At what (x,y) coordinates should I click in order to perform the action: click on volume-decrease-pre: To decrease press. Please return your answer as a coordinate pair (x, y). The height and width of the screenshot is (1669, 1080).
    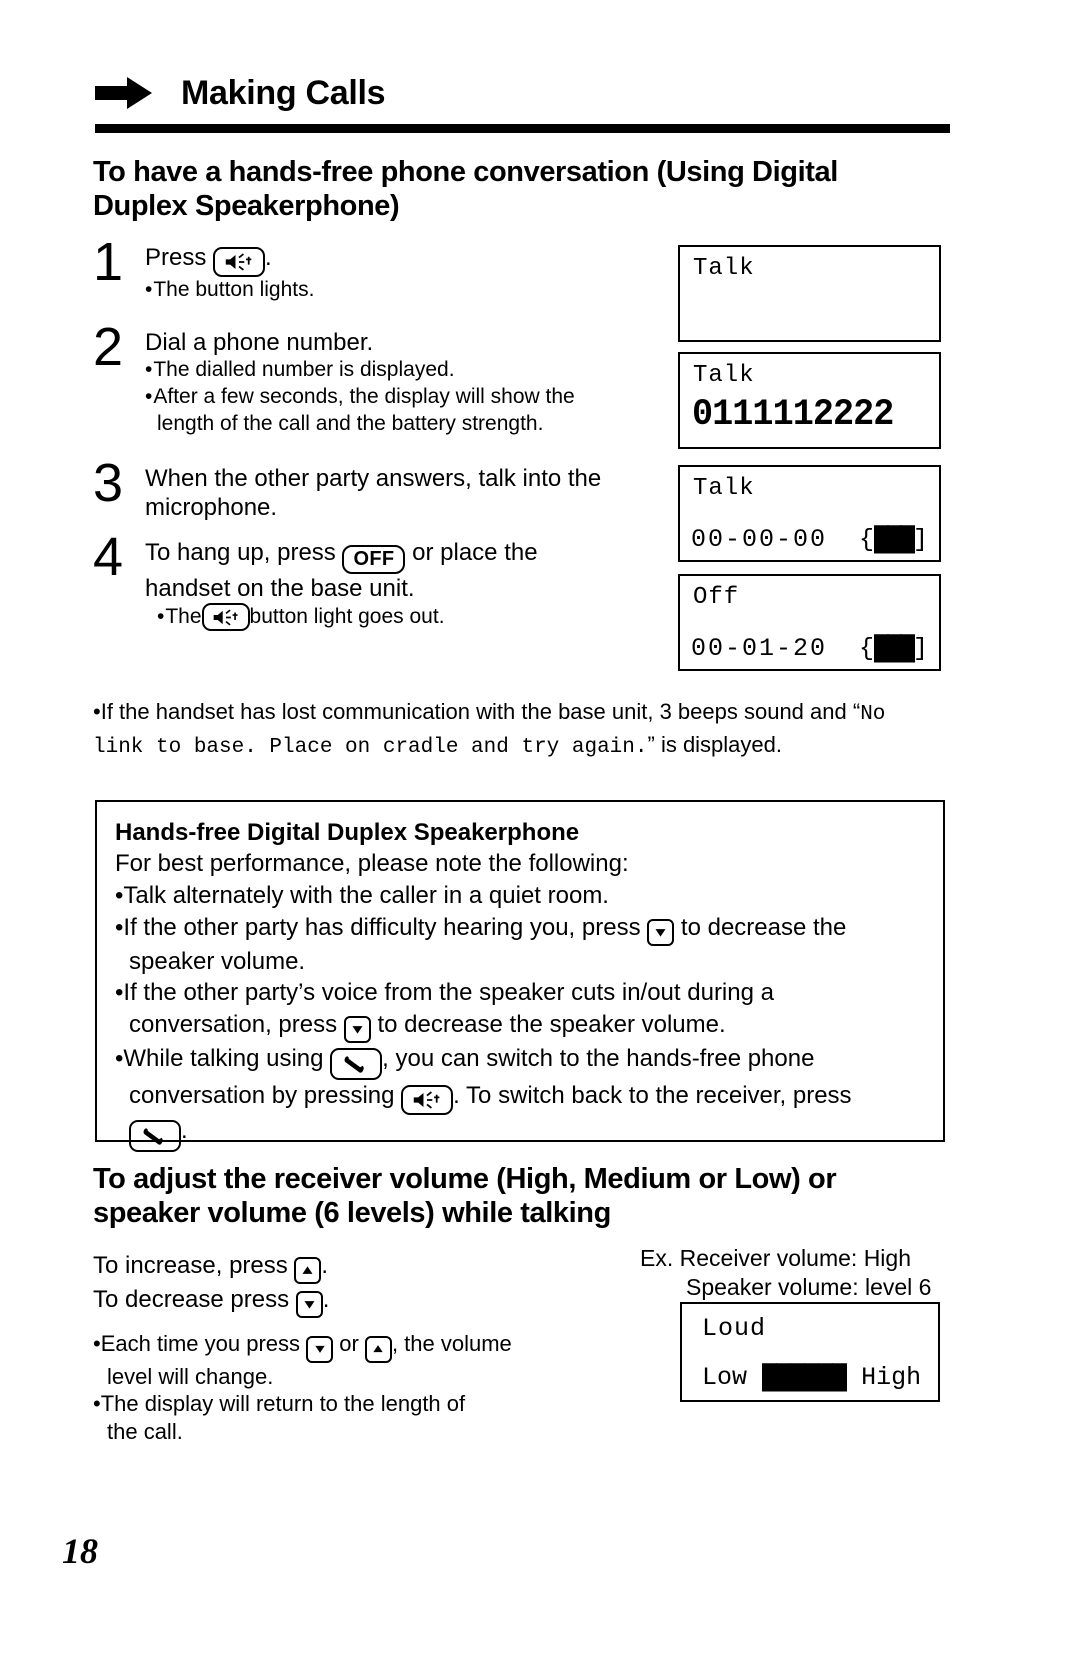
    Looking at the image, I should click on (194, 1299).